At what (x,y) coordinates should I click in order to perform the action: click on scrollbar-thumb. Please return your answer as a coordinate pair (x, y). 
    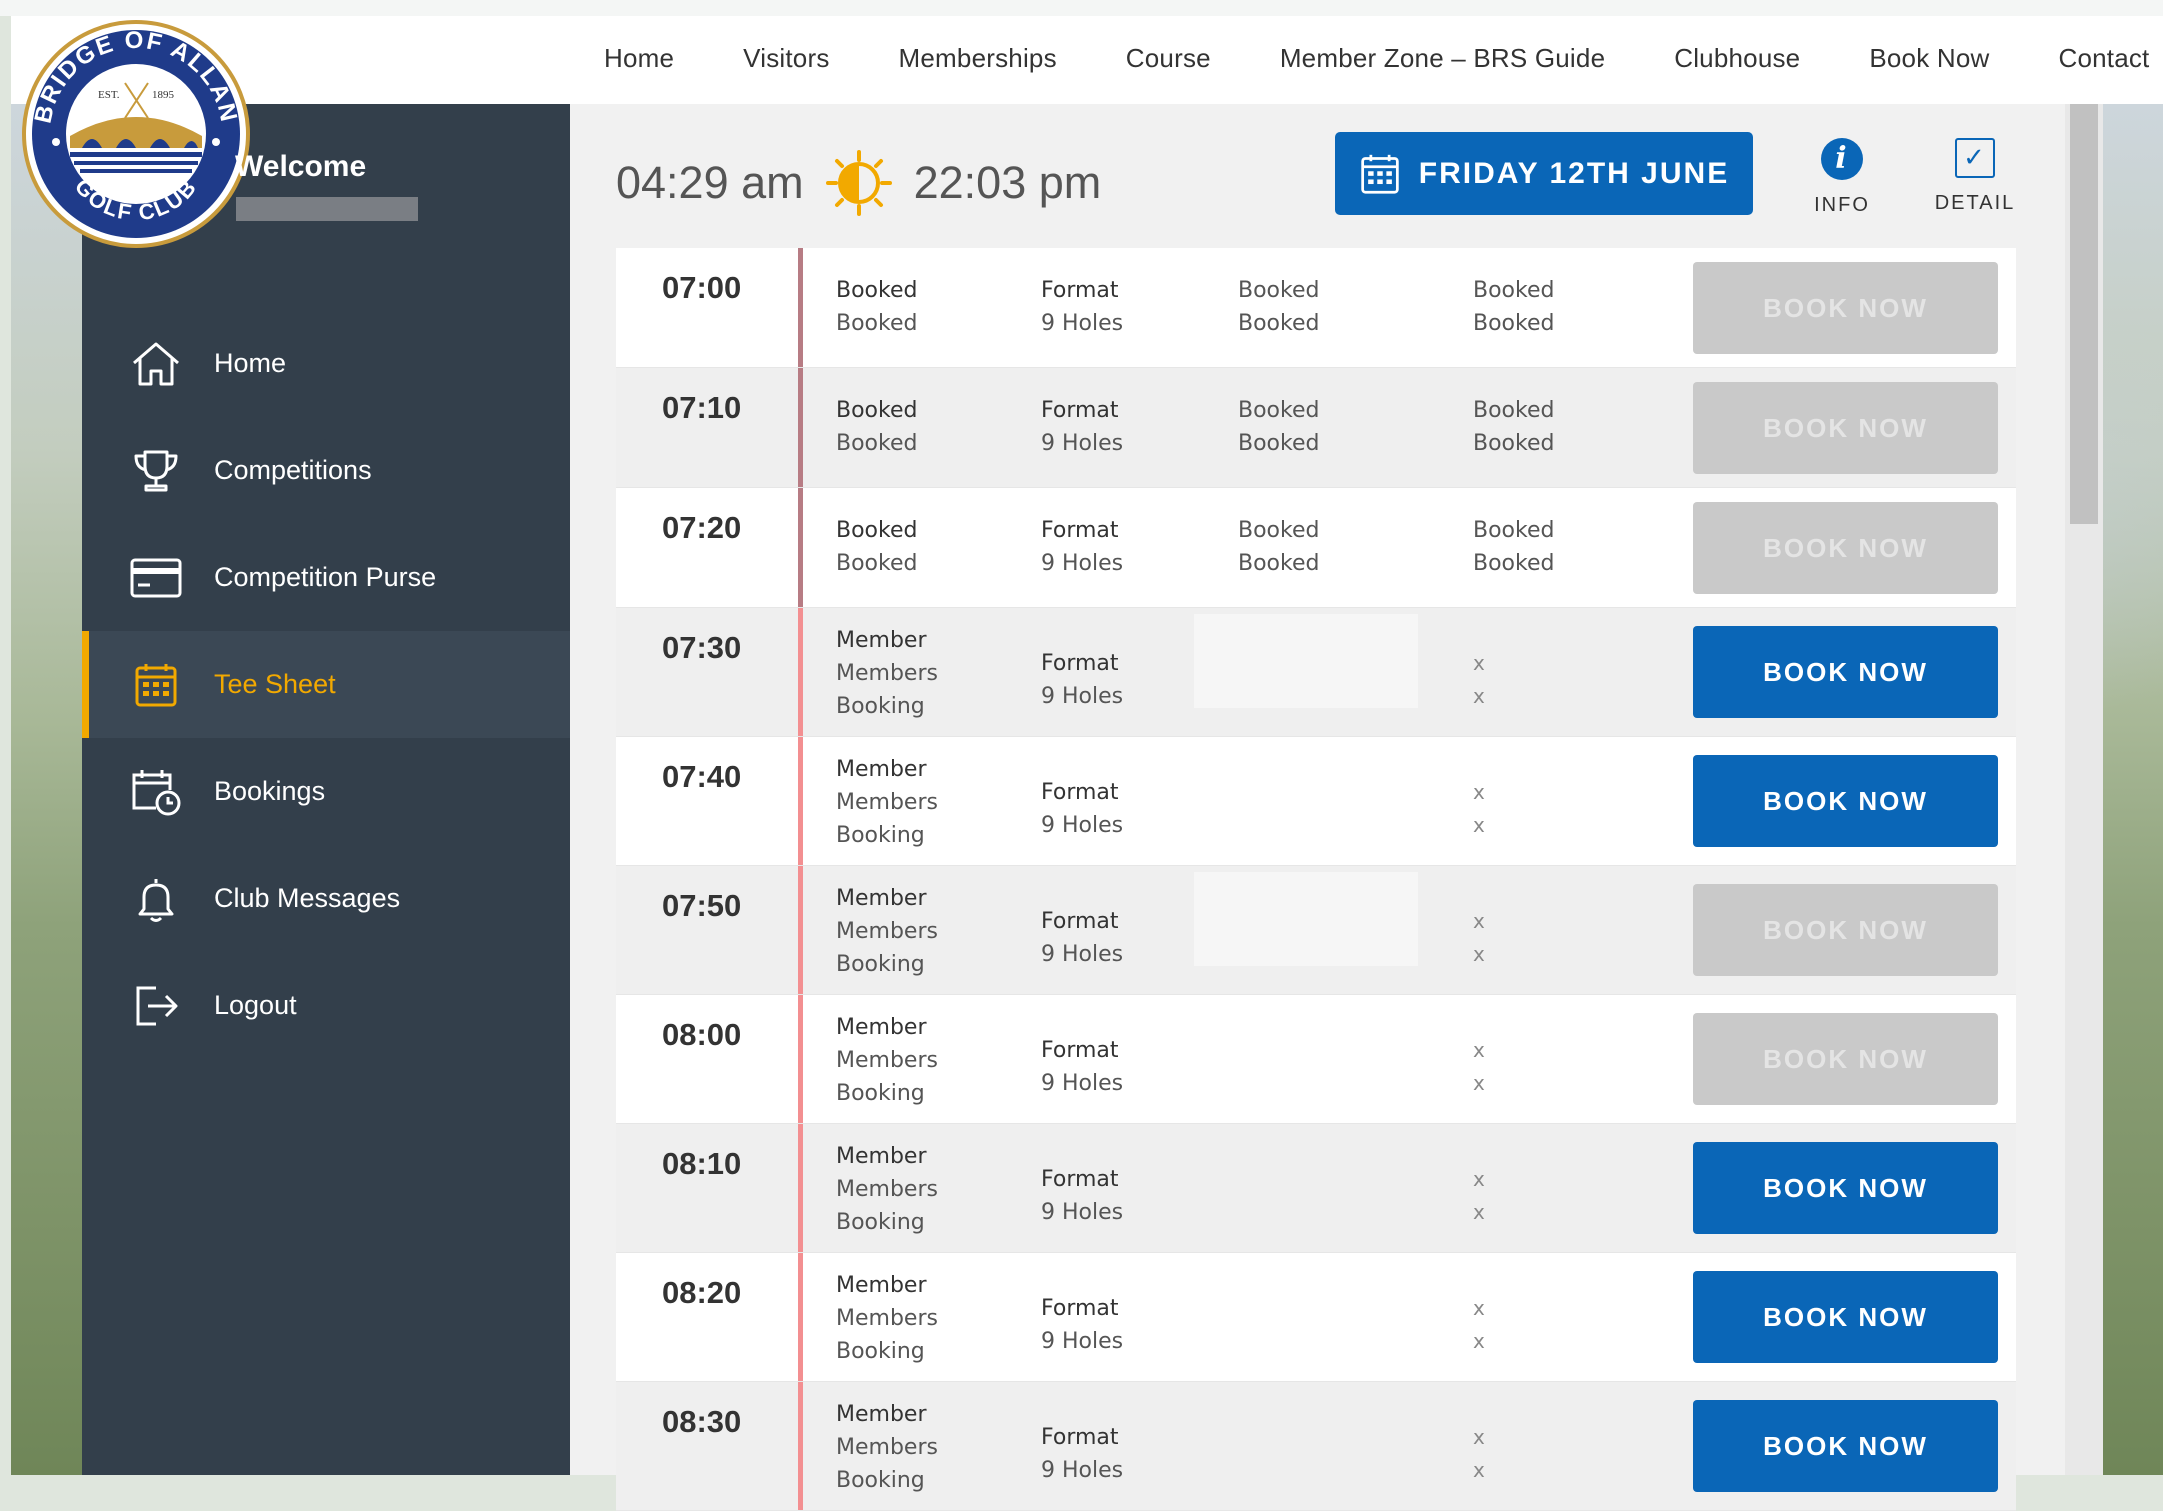
    Looking at the image, I should click on (2084, 314).